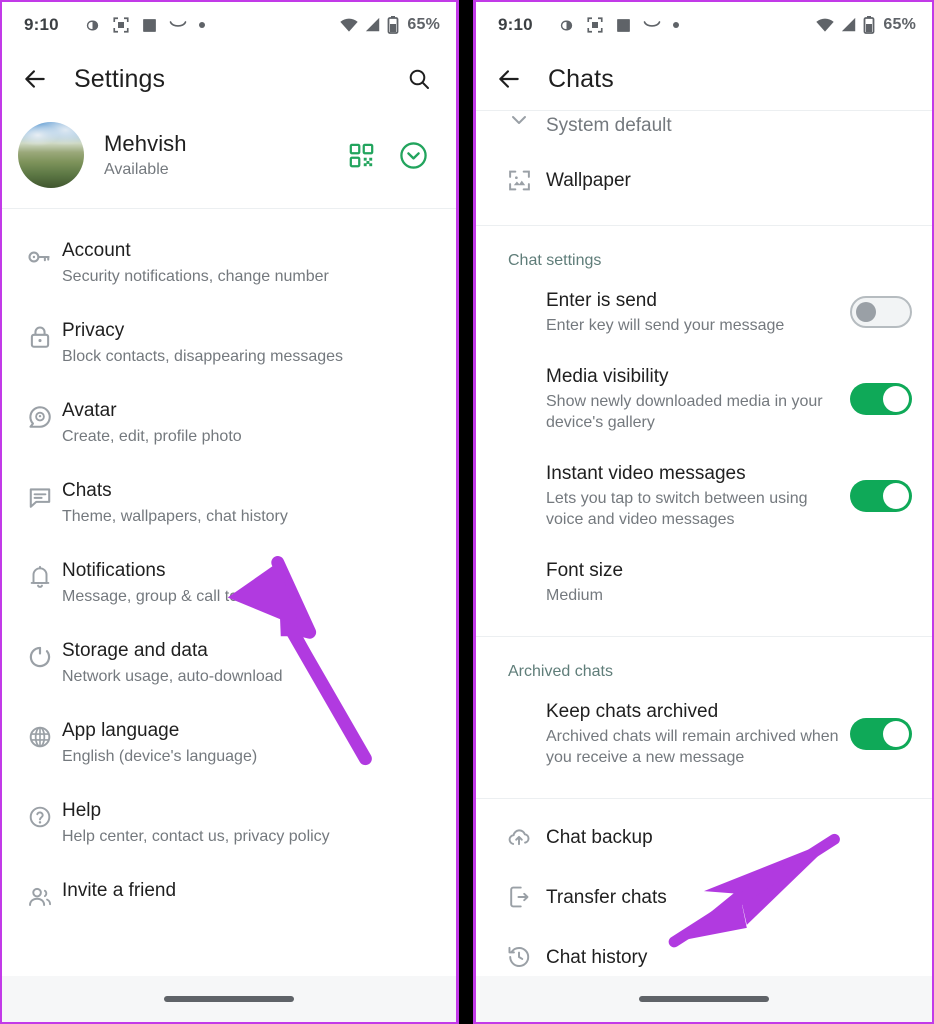  What do you see at coordinates (704, 79) in the screenshot?
I see `app-bar-chats: Chats` at bounding box center [704, 79].